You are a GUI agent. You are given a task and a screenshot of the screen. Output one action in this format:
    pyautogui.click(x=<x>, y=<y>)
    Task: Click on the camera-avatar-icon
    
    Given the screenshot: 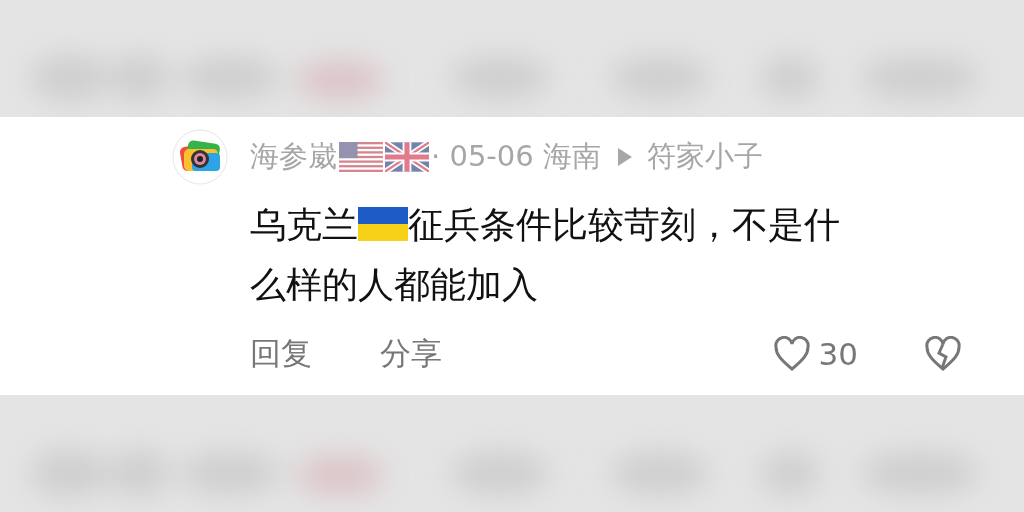 What is the action you would take?
    pyautogui.click(x=200, y=157)
    